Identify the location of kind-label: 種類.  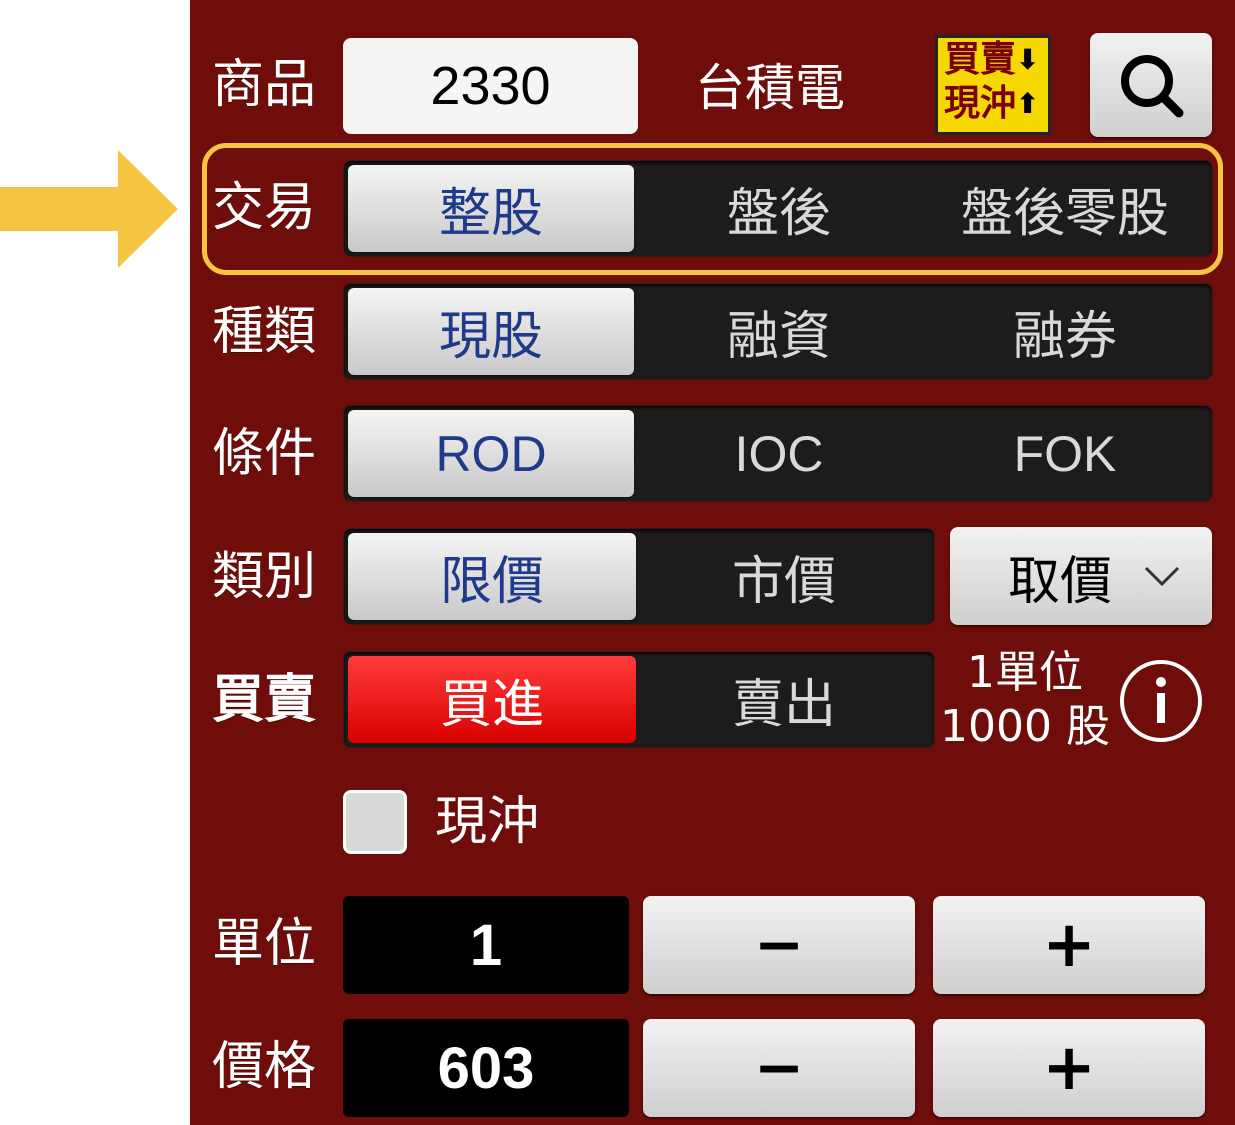
(264, 332).